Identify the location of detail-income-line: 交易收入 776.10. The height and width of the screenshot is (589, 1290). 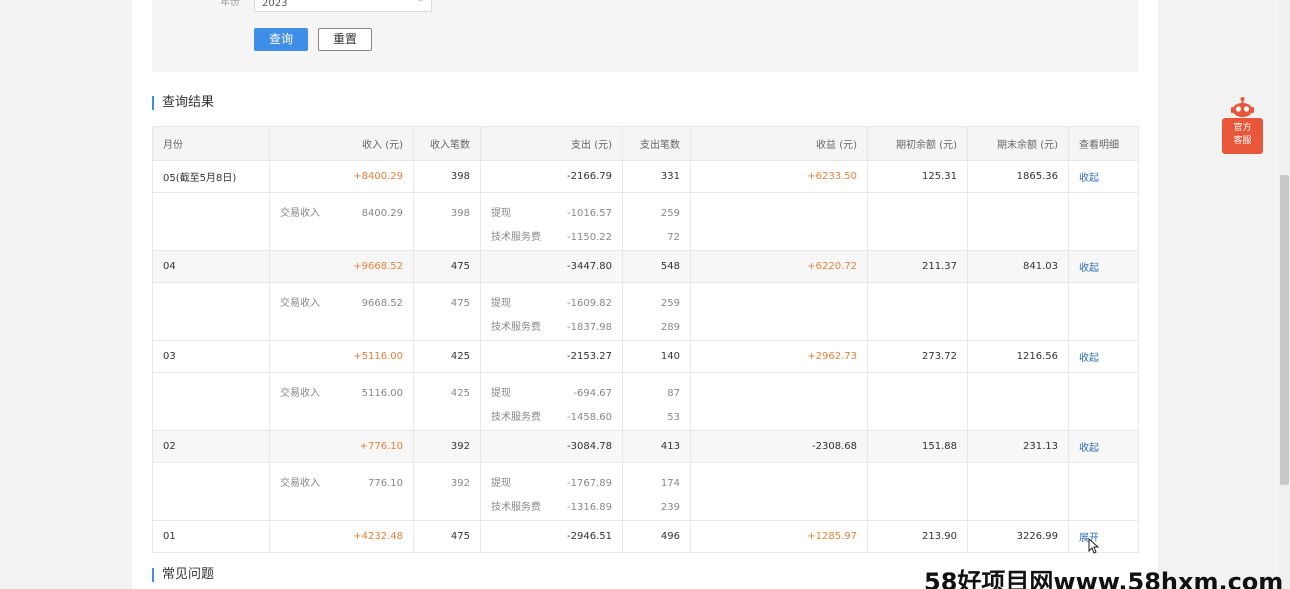
(341, 484).